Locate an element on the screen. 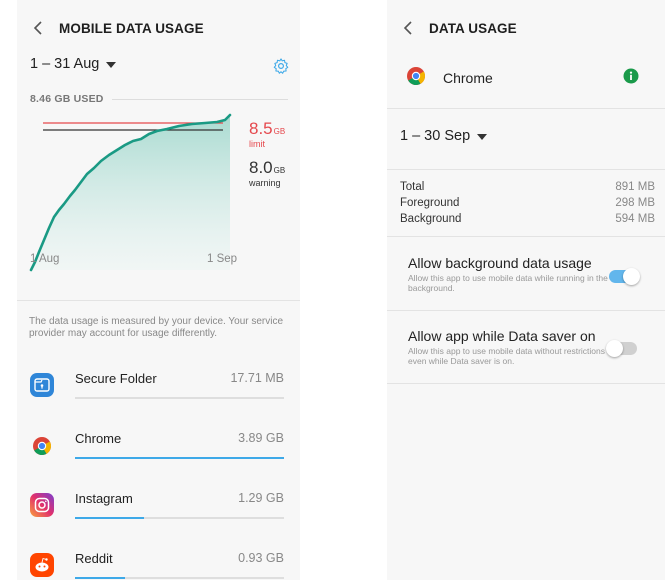 This screenshot has width=665, height=580. app-size: 17.71 MB is located at coordinates (257, 378).